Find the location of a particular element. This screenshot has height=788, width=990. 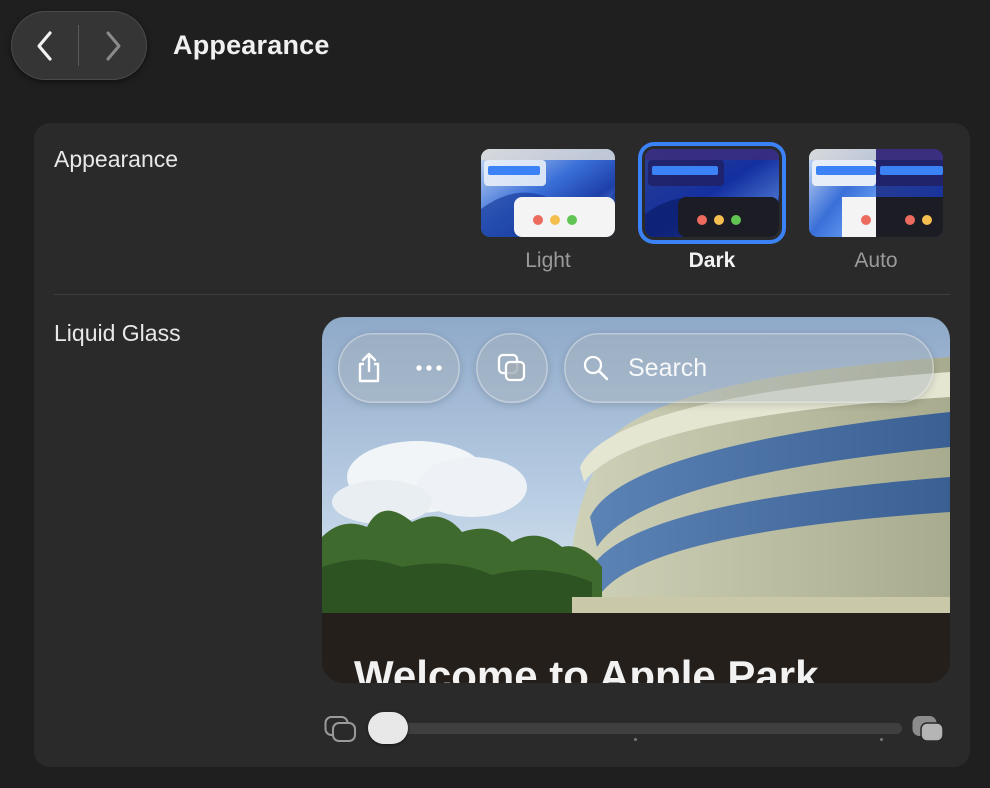

tabs-button is located at coordinates (512, 368).